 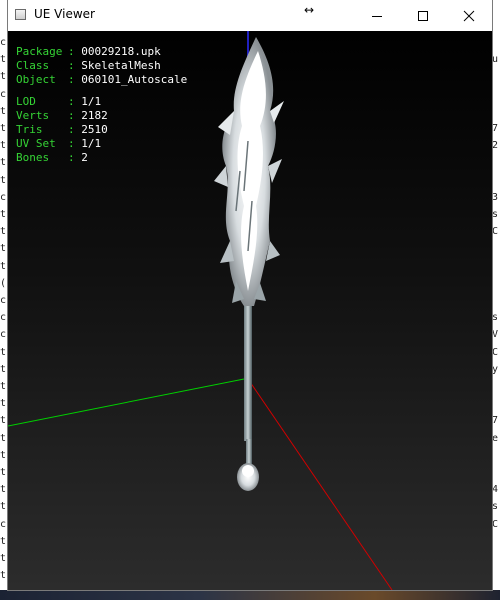 I want to click on resize-cursor-icon: ↔, so click(x=309, y=10).